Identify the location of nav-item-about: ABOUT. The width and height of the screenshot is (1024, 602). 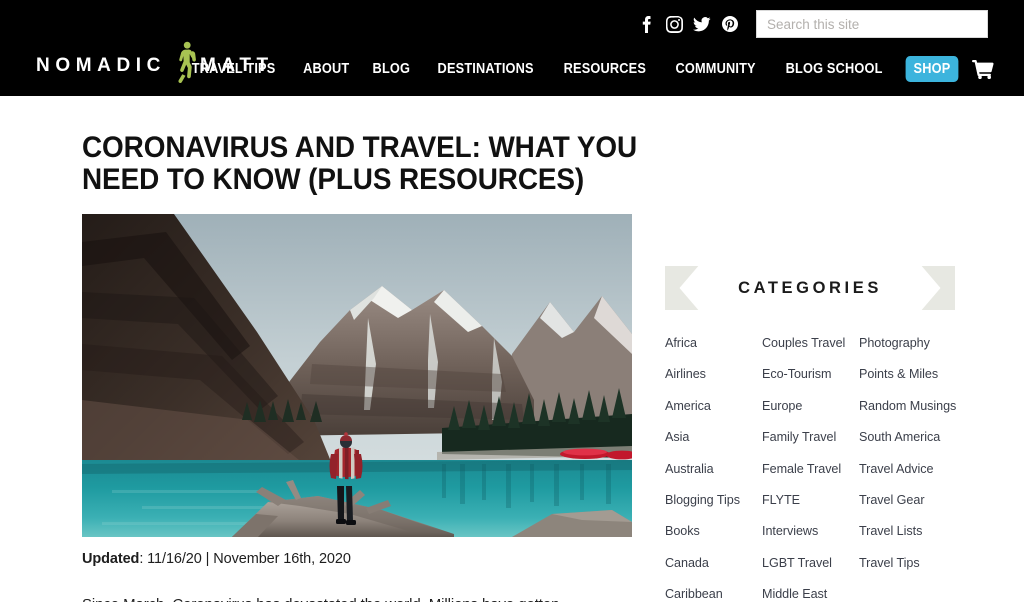
(326, 69).